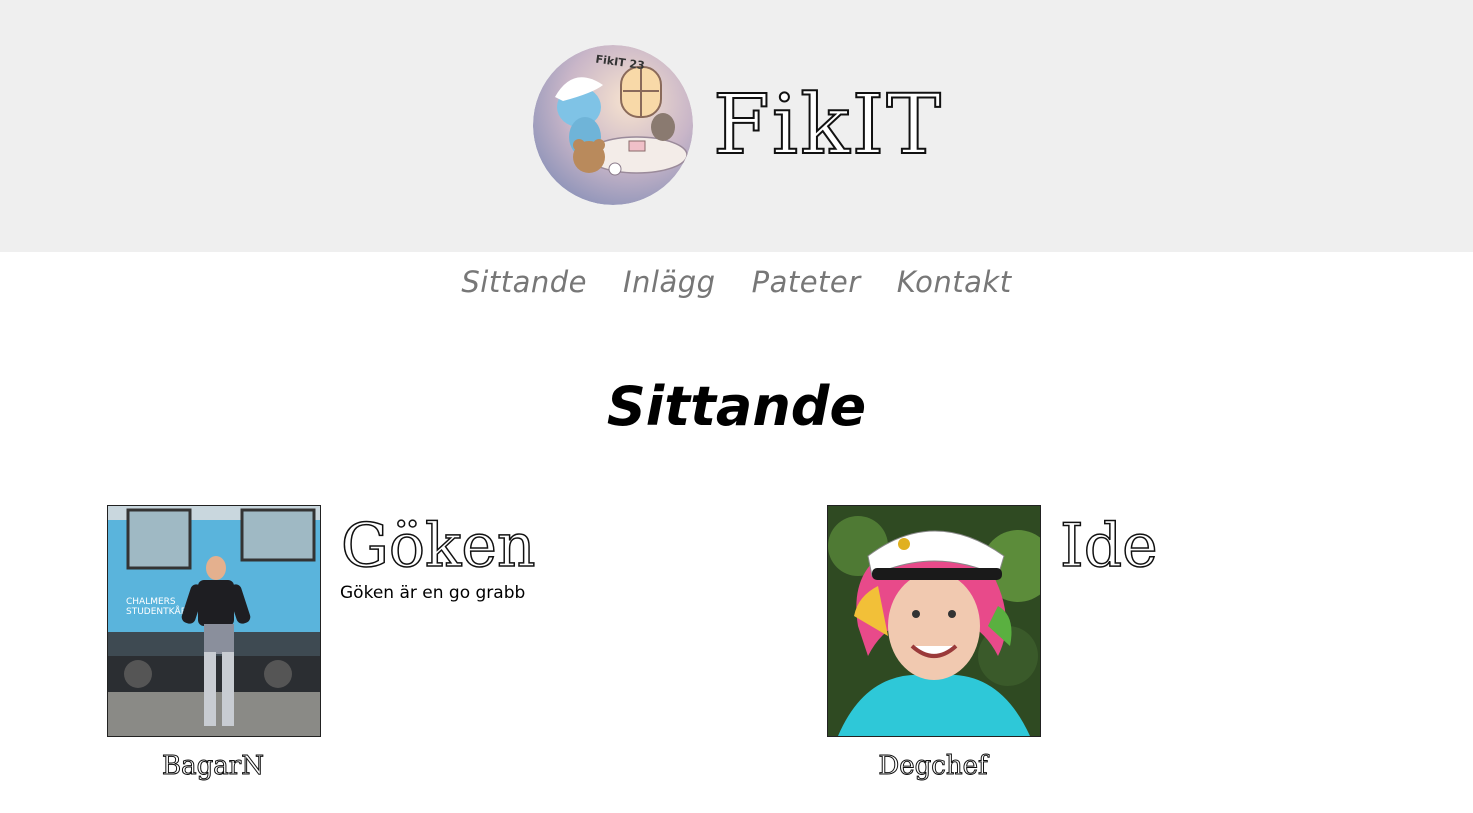  Describe the element at coordinates (213, 766) in the screenshot. I see `member-role-goken: BagarN` at that location.